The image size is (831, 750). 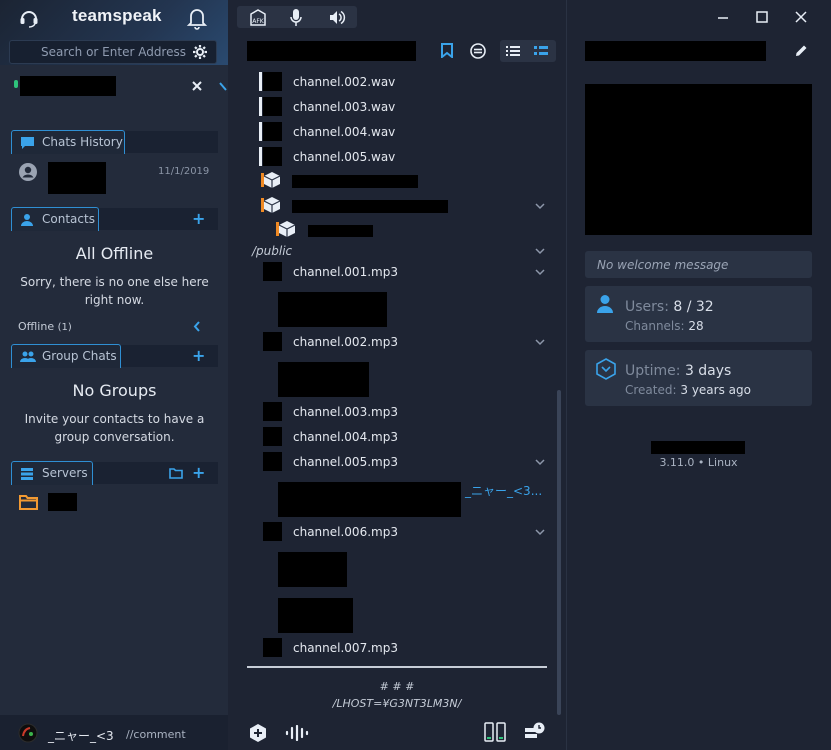 I want to click on welcome-card: No welcome message, so click(x=698, y=264).